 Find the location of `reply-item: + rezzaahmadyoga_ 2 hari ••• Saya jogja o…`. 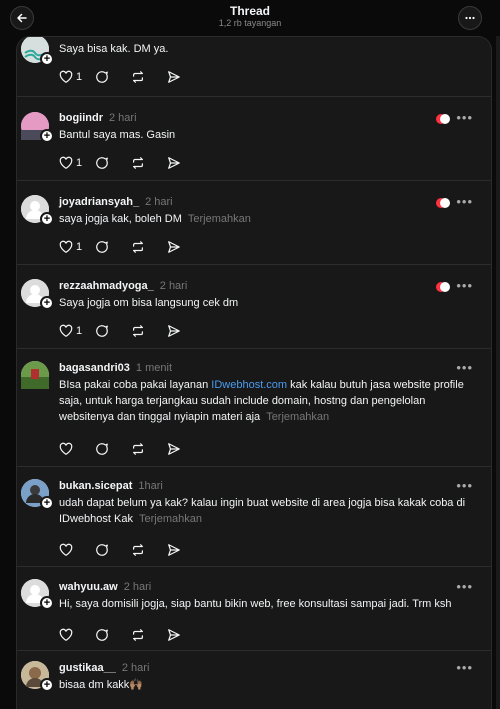

reply-item: + rezzaahmadyoga_ 2 hari ••• Saya jogja o… is located at coordinates (254, 307).